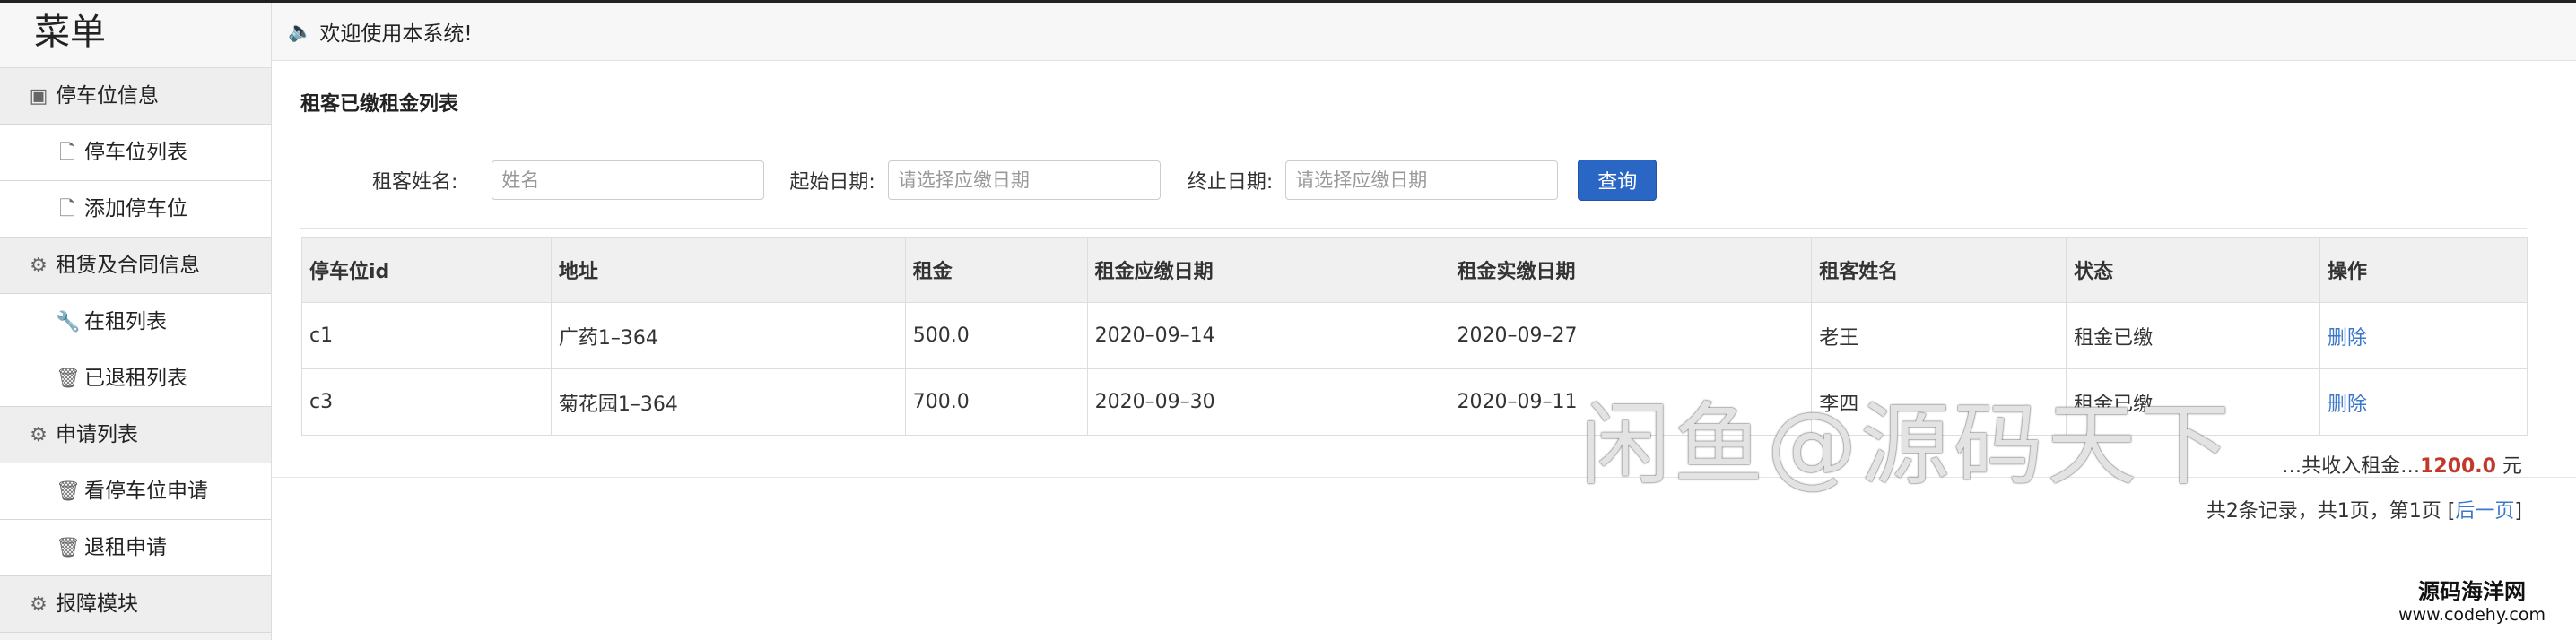 The height and width of the screenshot is (640, 2576). I want to click on sidebar-item-label: 申请列表, so click(97, 434).